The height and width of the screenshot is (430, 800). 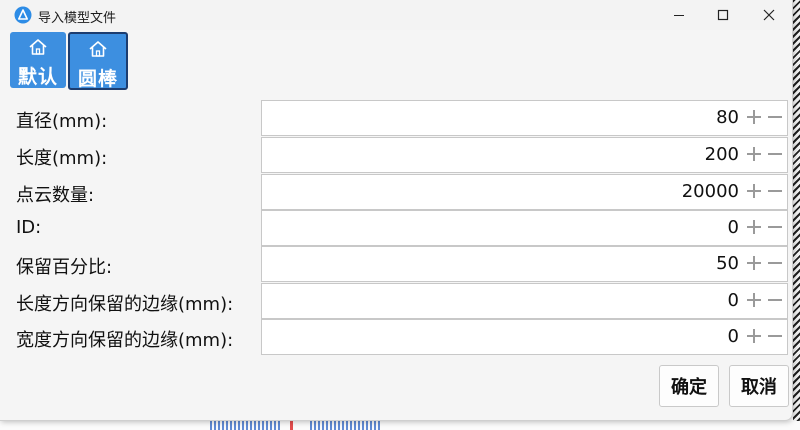 I want to click on toolbar-button-label: 默认, so click(x=37, y=77).